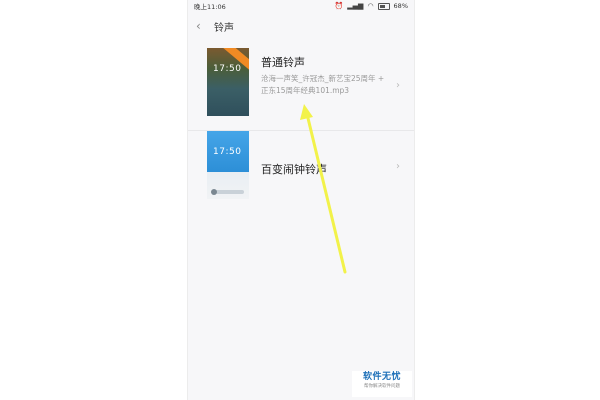 The width and height of the screenshot is (600, 400). I want to click on preview-play-dot, so click(214, 192).